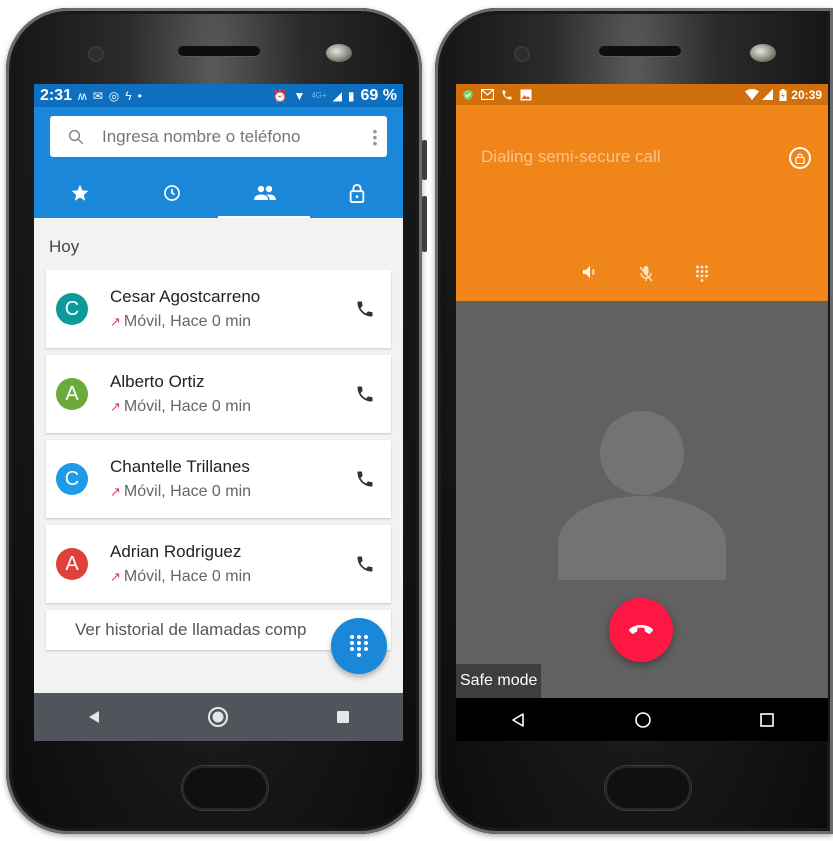  I want to click on call-log-item: A Alberto Ortiz ↗ Móvil, Hace 0 min, so click(218, 394).